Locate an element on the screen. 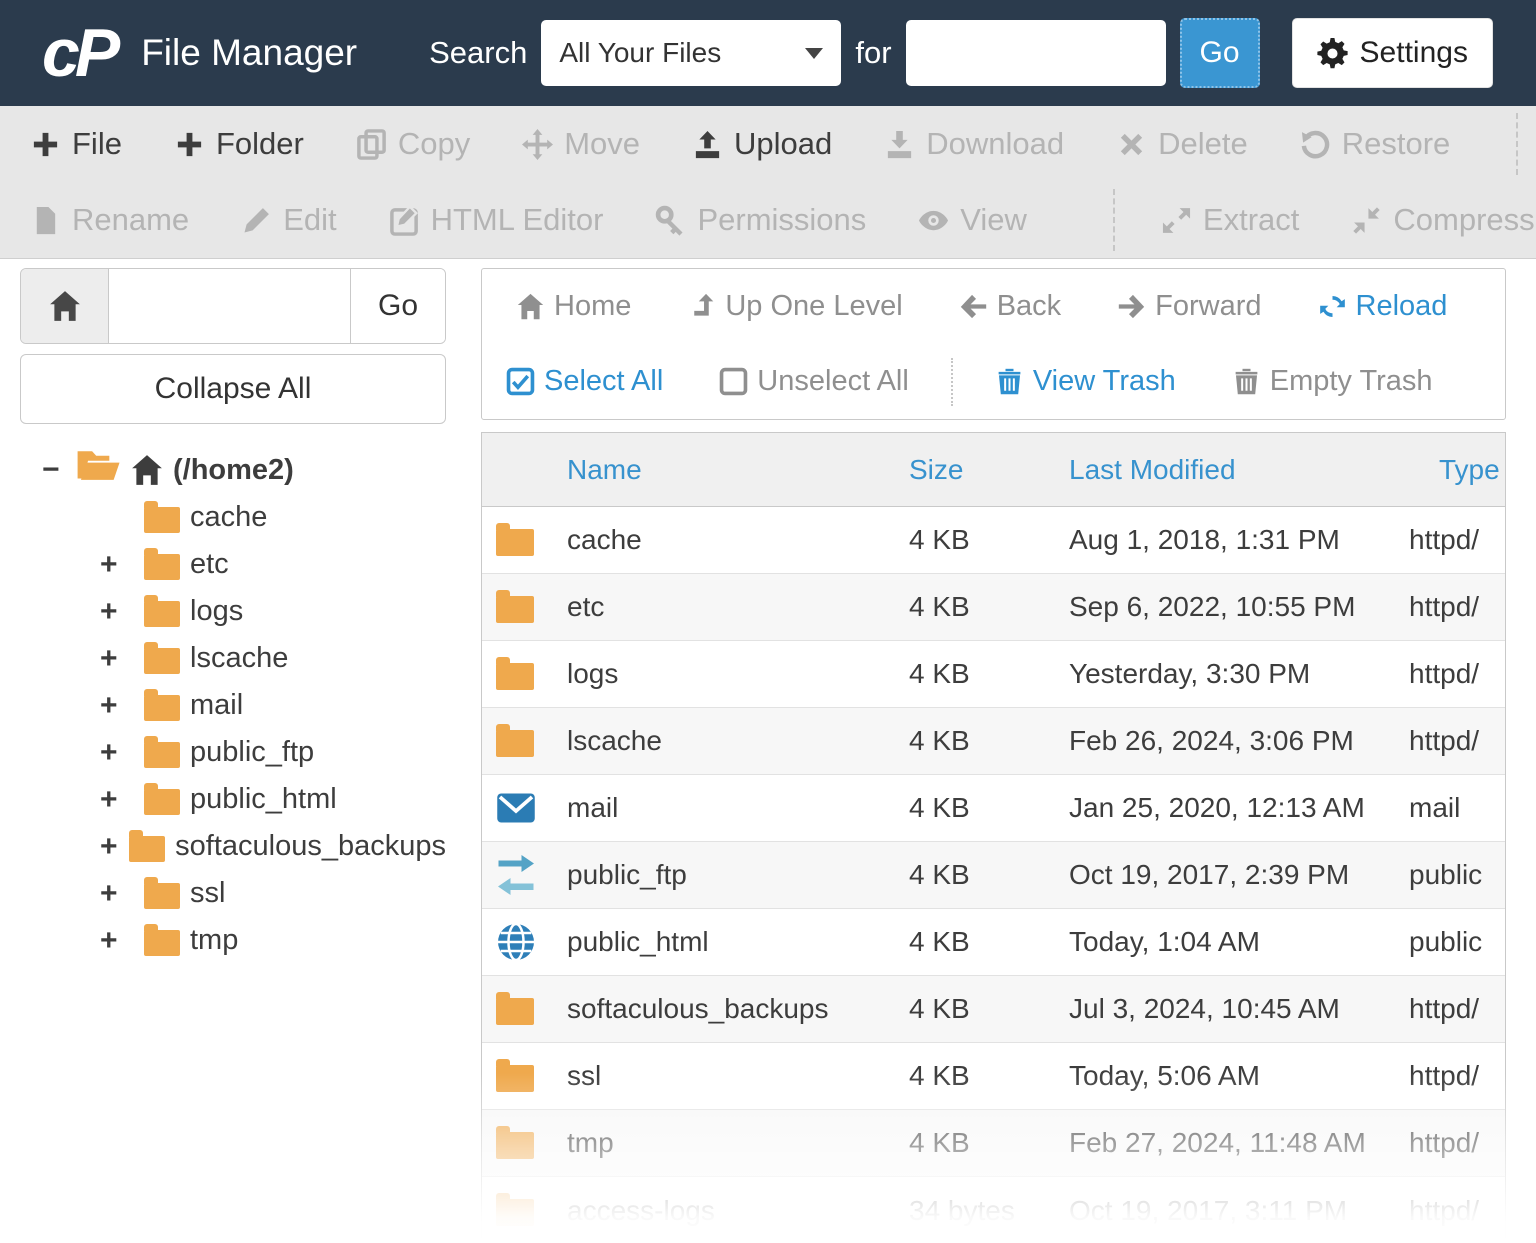  toolbar-row-2: Rename Edit HTML Editor Permissions View is located at coordinates (768, 220).